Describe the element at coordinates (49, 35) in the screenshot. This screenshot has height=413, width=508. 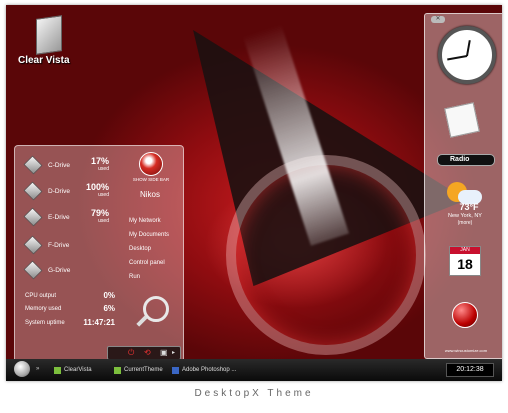
I see `folder-icon` at that location.